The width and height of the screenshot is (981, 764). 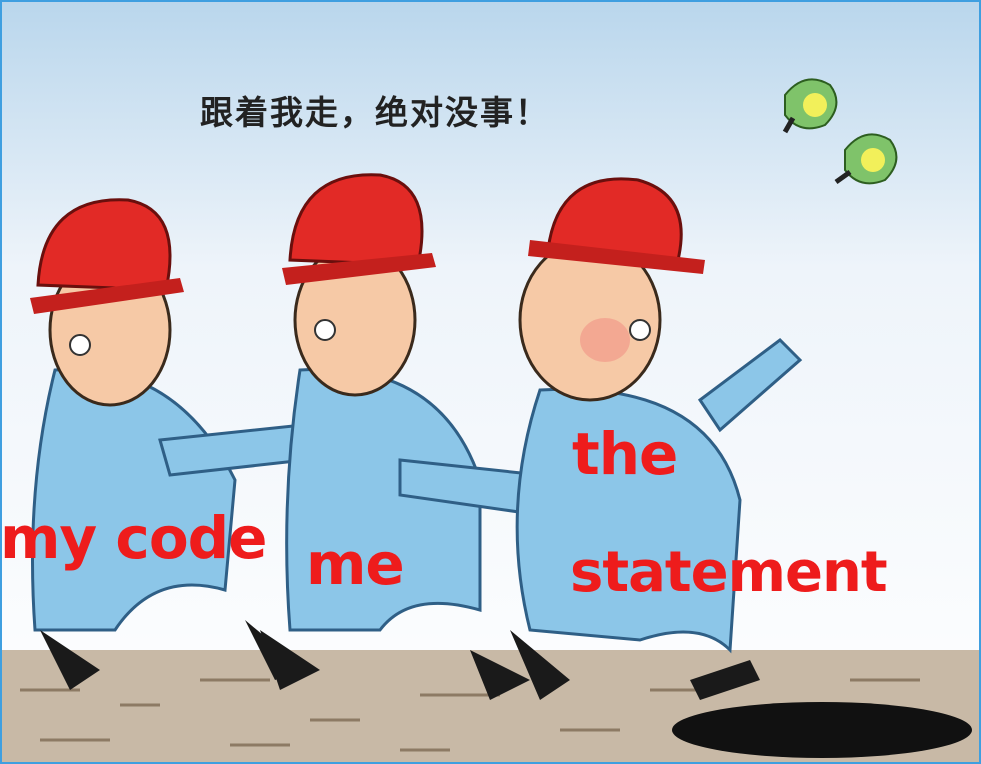 What do you see at coordinates (625, 454) in the screenshot?
I see `label-the: the` at bounding box center [625, 454].